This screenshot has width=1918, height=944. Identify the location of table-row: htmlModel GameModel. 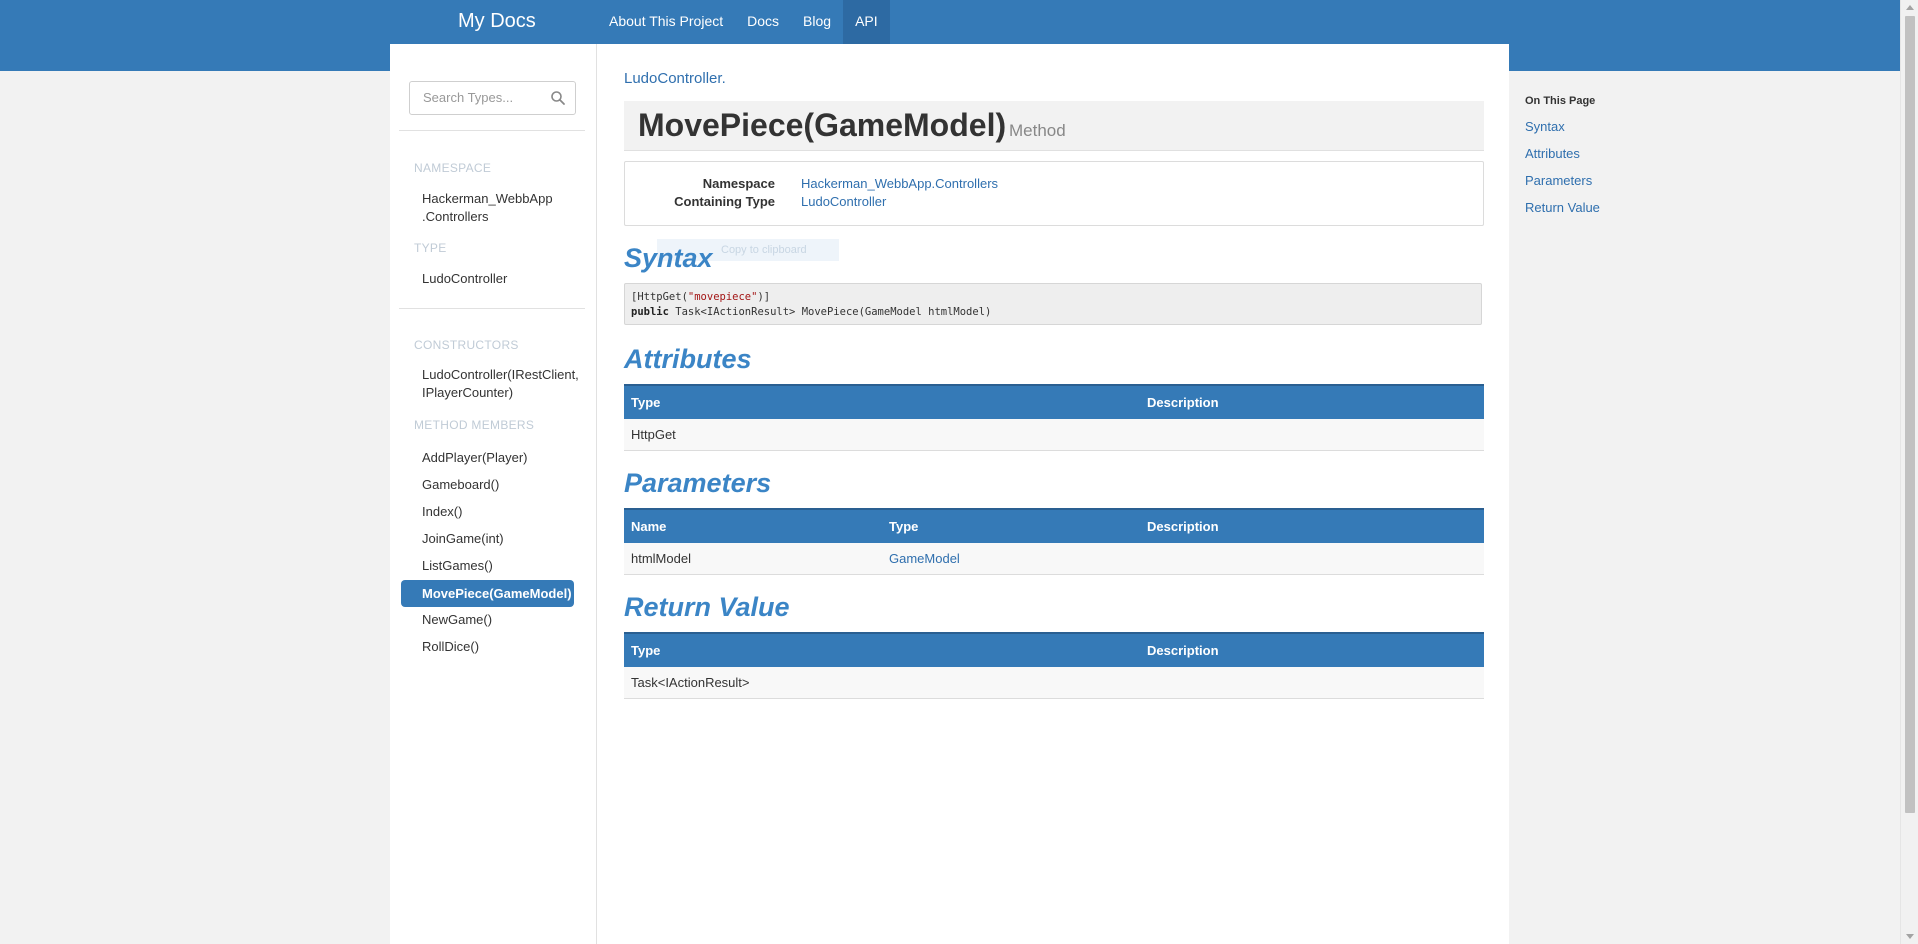
(1054, 559).